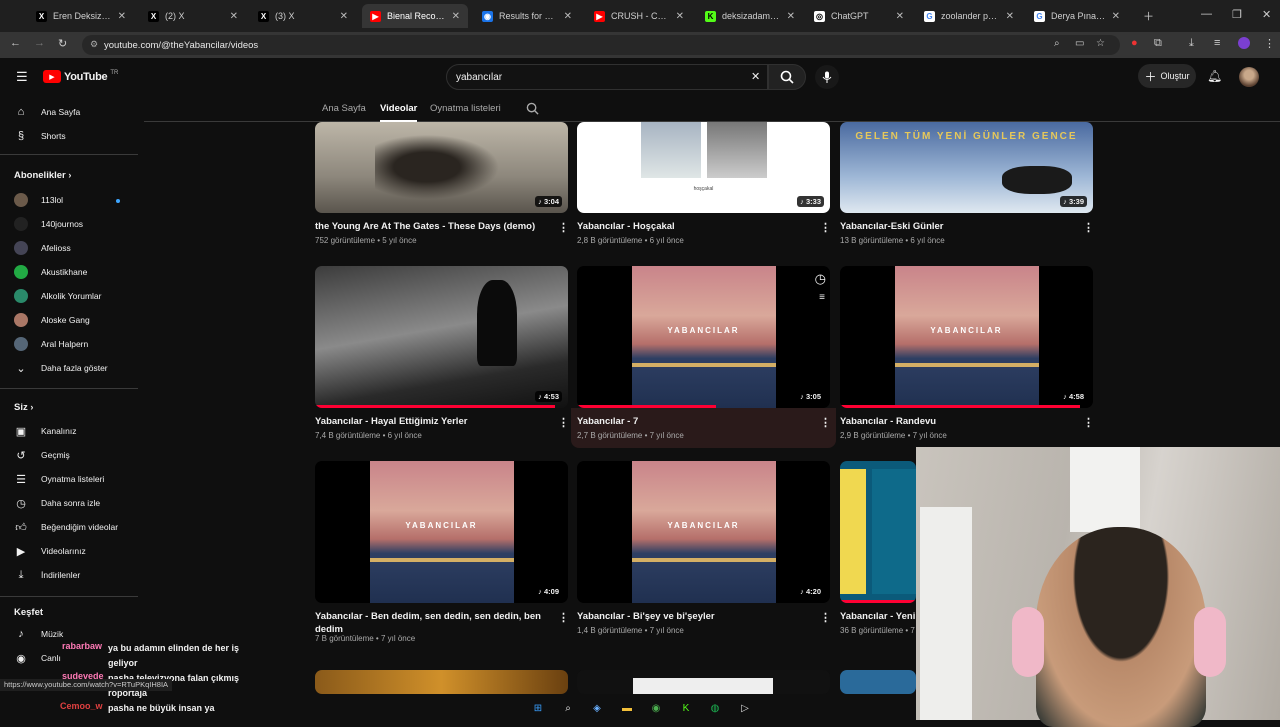 This screenshot has width=1280, height=727. I want to click on reload-icon: ↻, so click(62, 43).